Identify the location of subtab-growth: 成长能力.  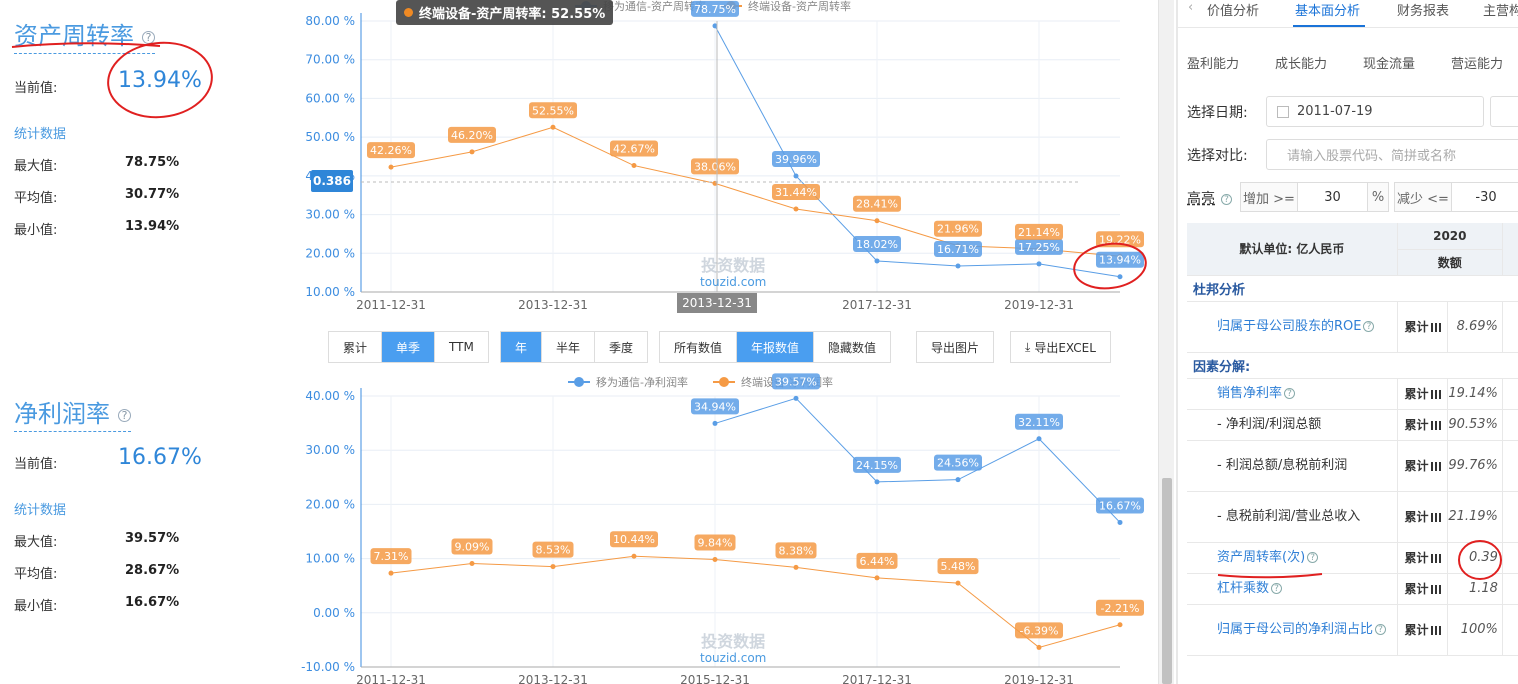
(1301, 62).